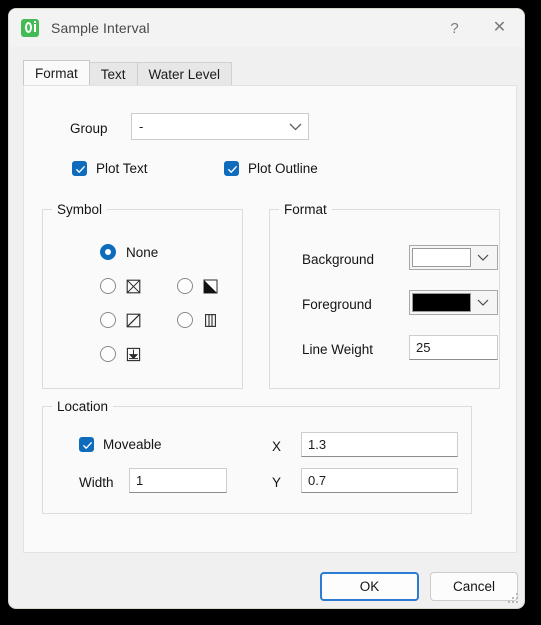  I want to click on tab-strip: Format Text Water Level, so click(270, 72).